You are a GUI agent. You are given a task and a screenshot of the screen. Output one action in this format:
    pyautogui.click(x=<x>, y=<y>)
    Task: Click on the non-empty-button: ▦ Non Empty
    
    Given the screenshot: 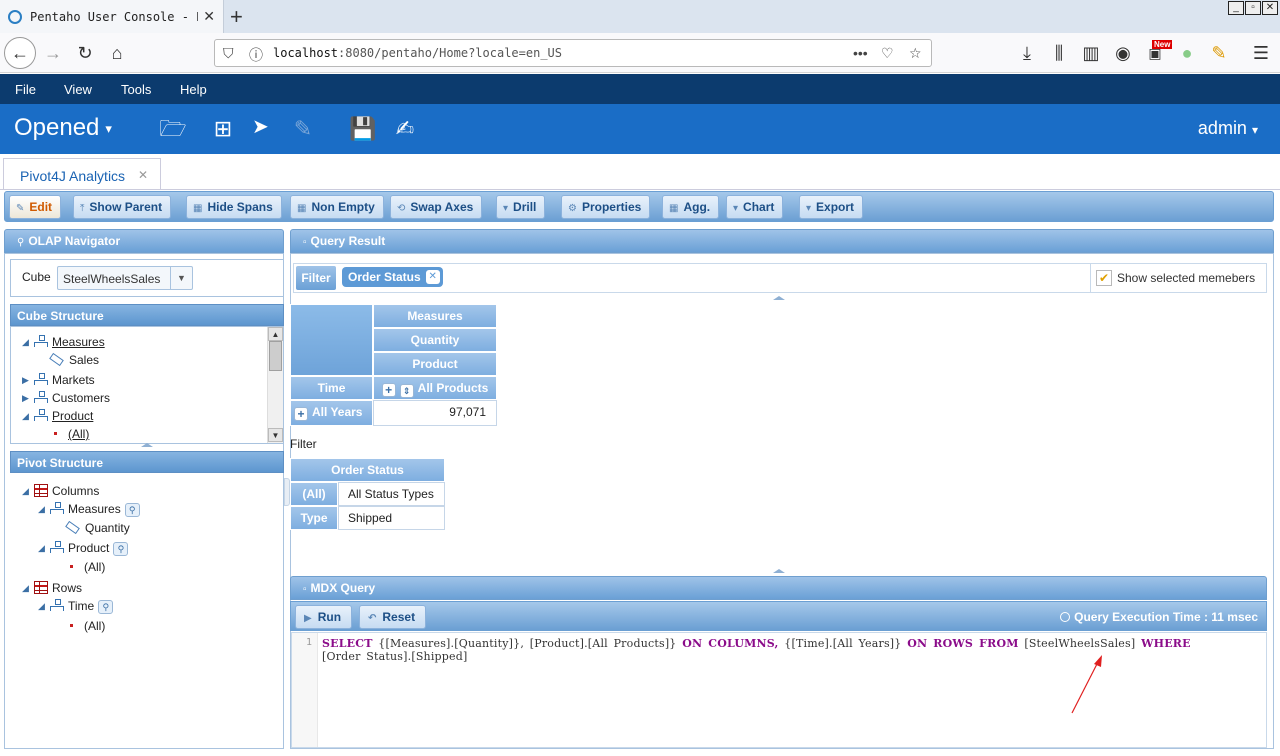 What is the action you would take?
    pyautogui.click(x=337, y=207)
    